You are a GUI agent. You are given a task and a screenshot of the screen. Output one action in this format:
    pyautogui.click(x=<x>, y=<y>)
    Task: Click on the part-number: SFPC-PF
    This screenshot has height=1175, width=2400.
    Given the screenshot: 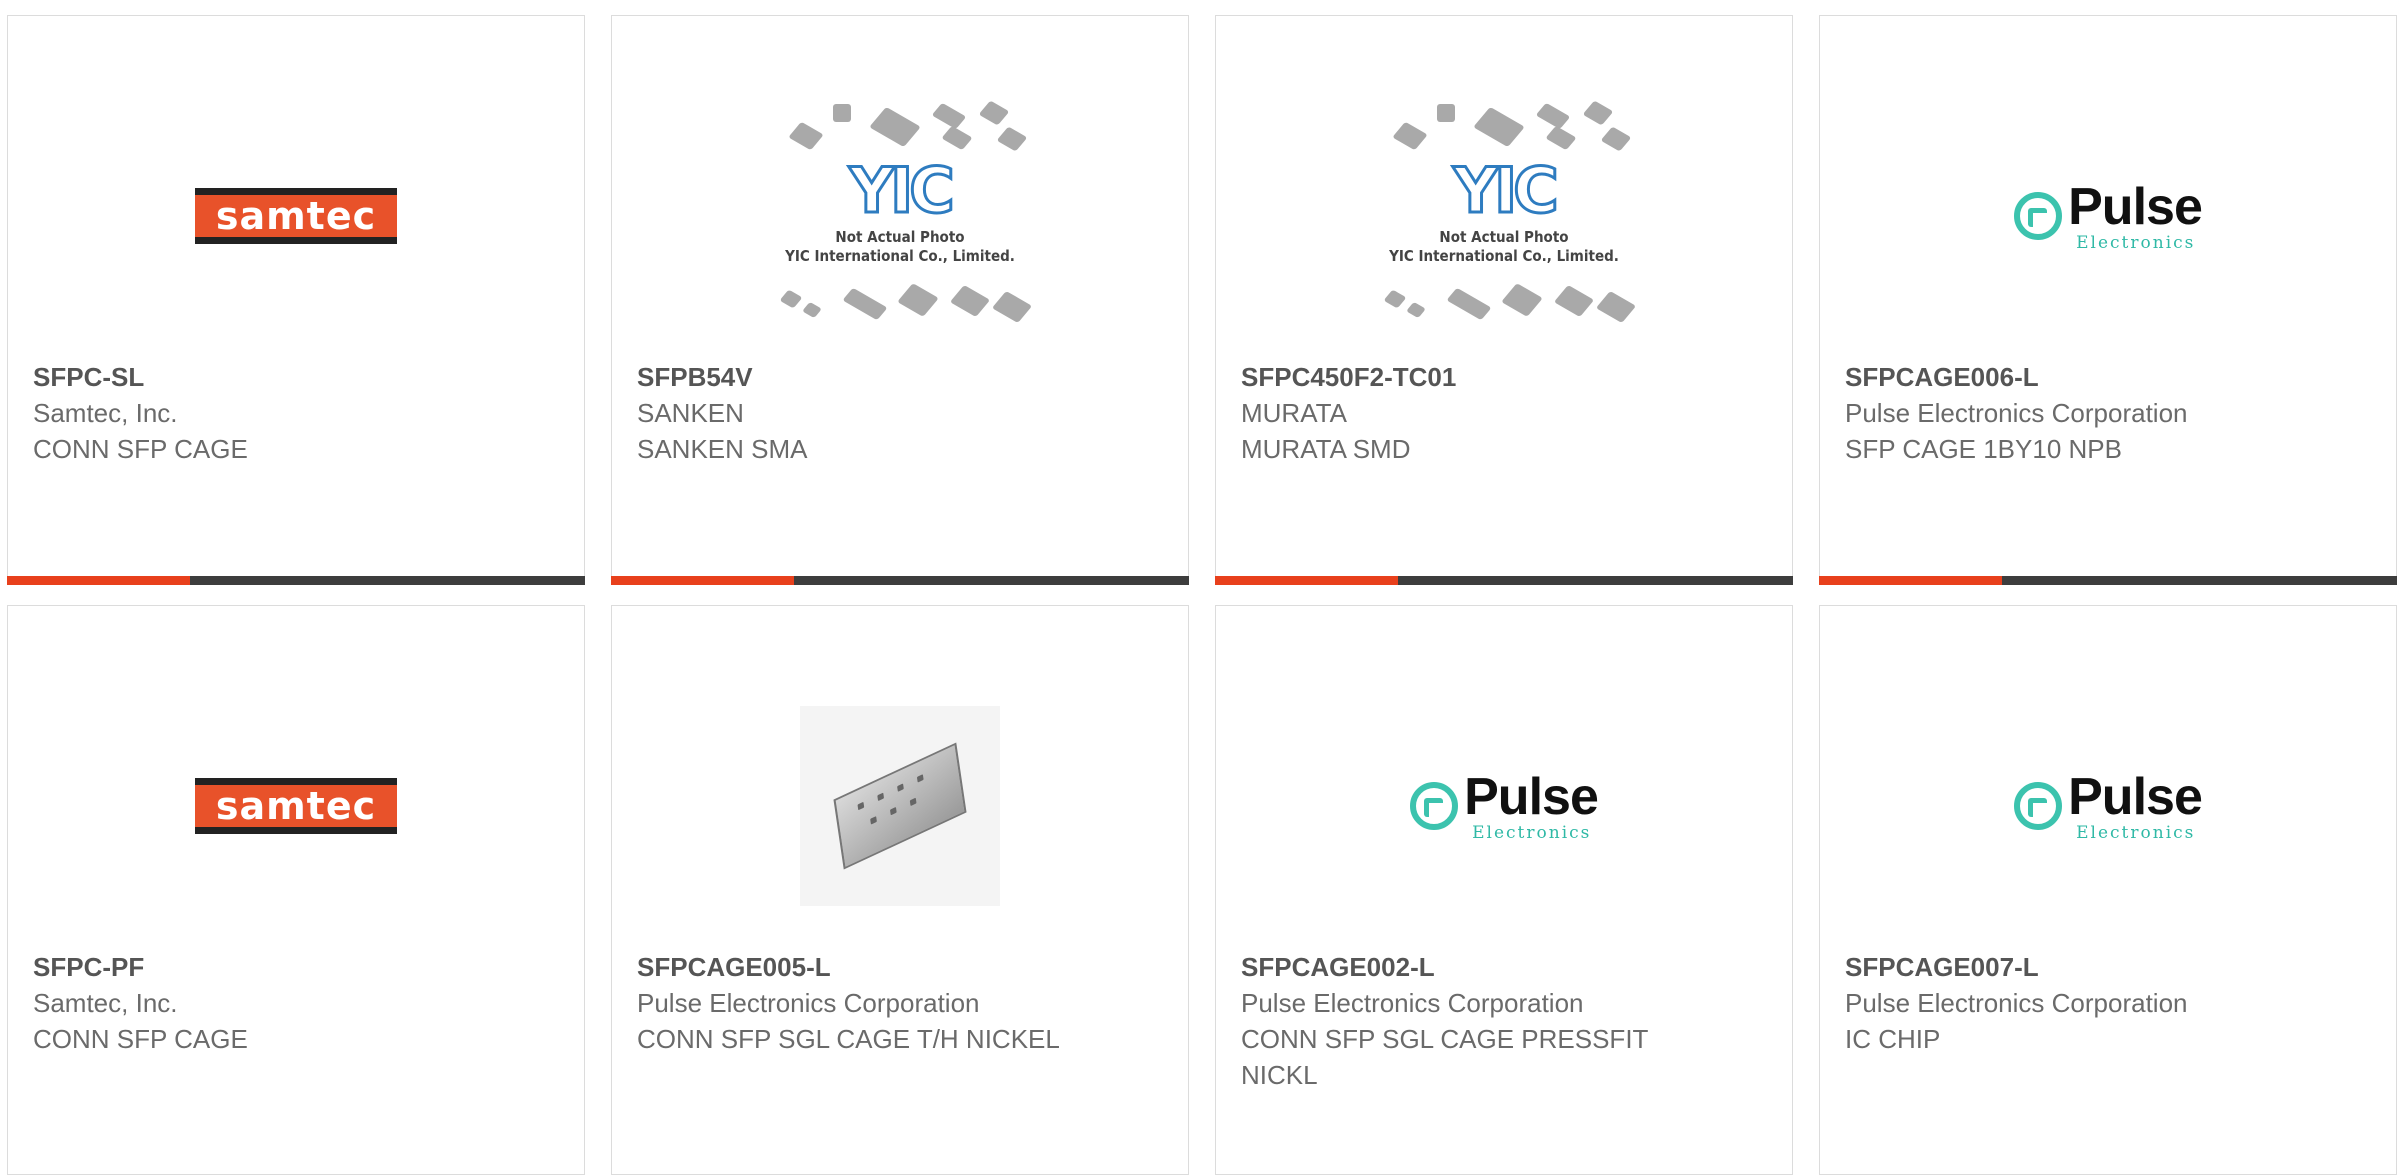 What is the action you would take?
    pyautogui.click(x=298, y=967)
    